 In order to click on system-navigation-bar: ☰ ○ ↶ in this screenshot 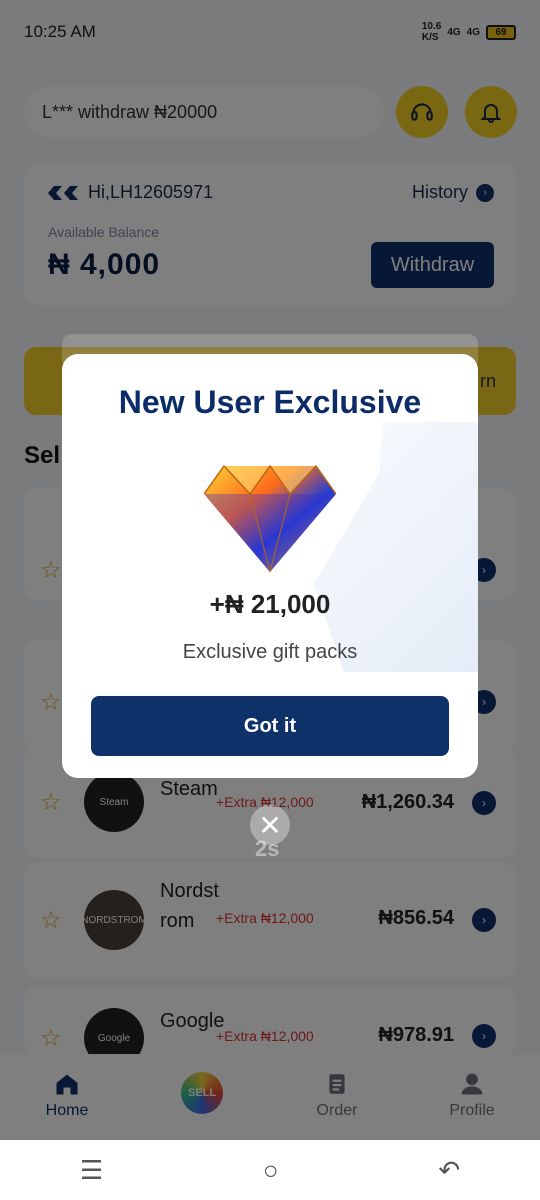, I will do `click(270, 1170)`.